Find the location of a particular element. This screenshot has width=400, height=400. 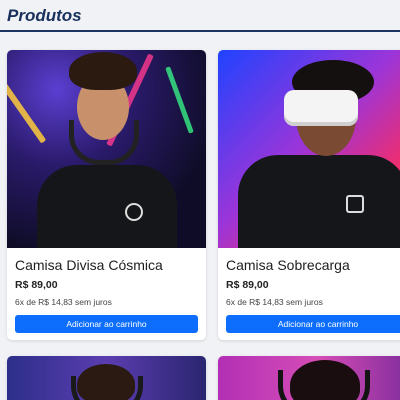

title-divider is located at coordinates (200, 31).